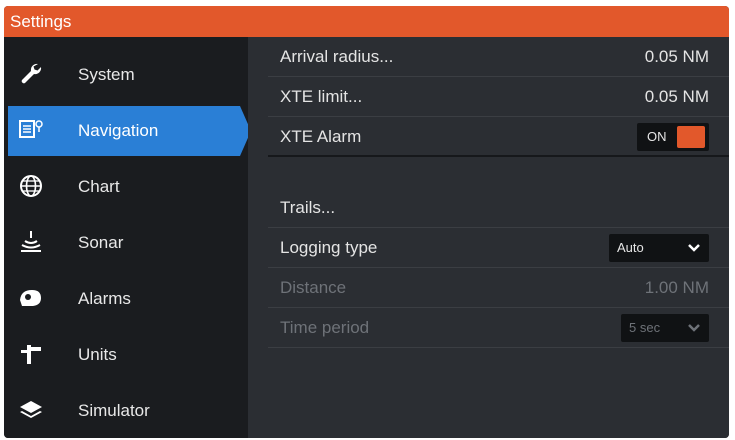 The image size is (735, 440). Describe the element at coordinates (31, 241) in the screenshot. I see `sonar-icon` at that location.